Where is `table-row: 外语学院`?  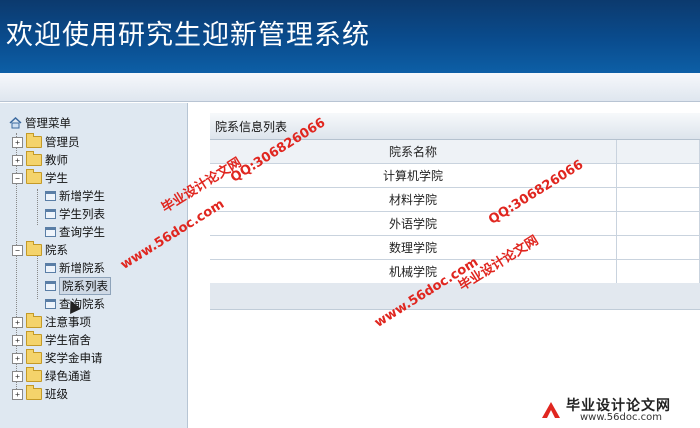
table-row: 外语学院 is located at coordinates (455, 223).